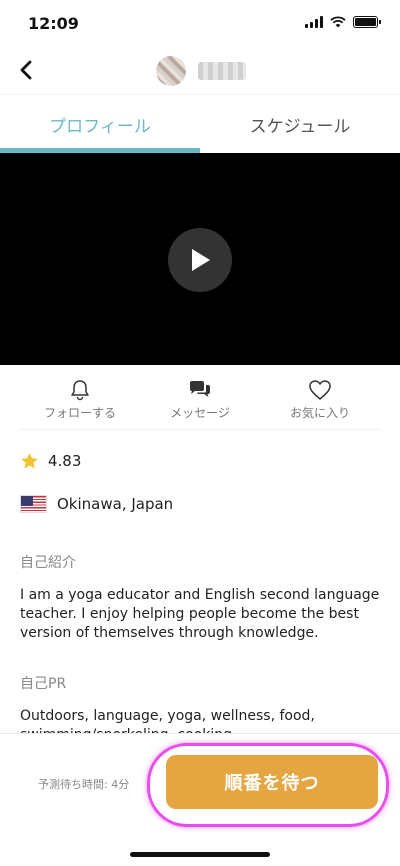  I want to click on tab-profile: プロフィール, so click(100, 124).